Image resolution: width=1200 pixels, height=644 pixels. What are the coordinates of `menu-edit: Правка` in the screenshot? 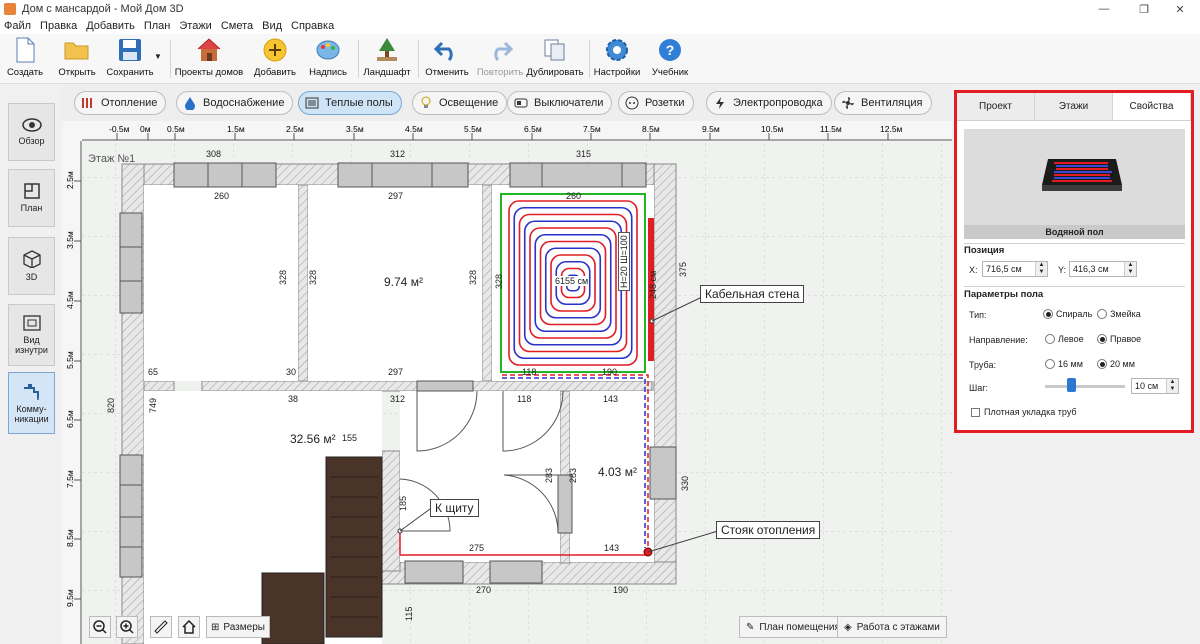 It's located at (58, 26).